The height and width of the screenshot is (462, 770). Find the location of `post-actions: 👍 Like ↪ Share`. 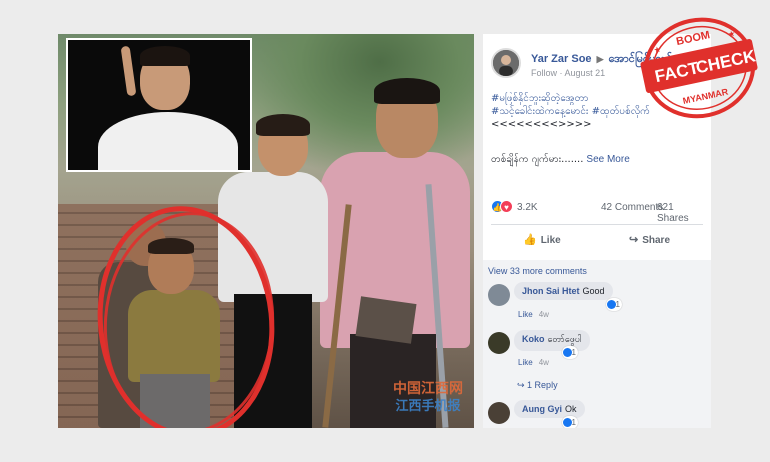

post-actions: 👍 Like ↪ Share is located at coordinates (597, 241).